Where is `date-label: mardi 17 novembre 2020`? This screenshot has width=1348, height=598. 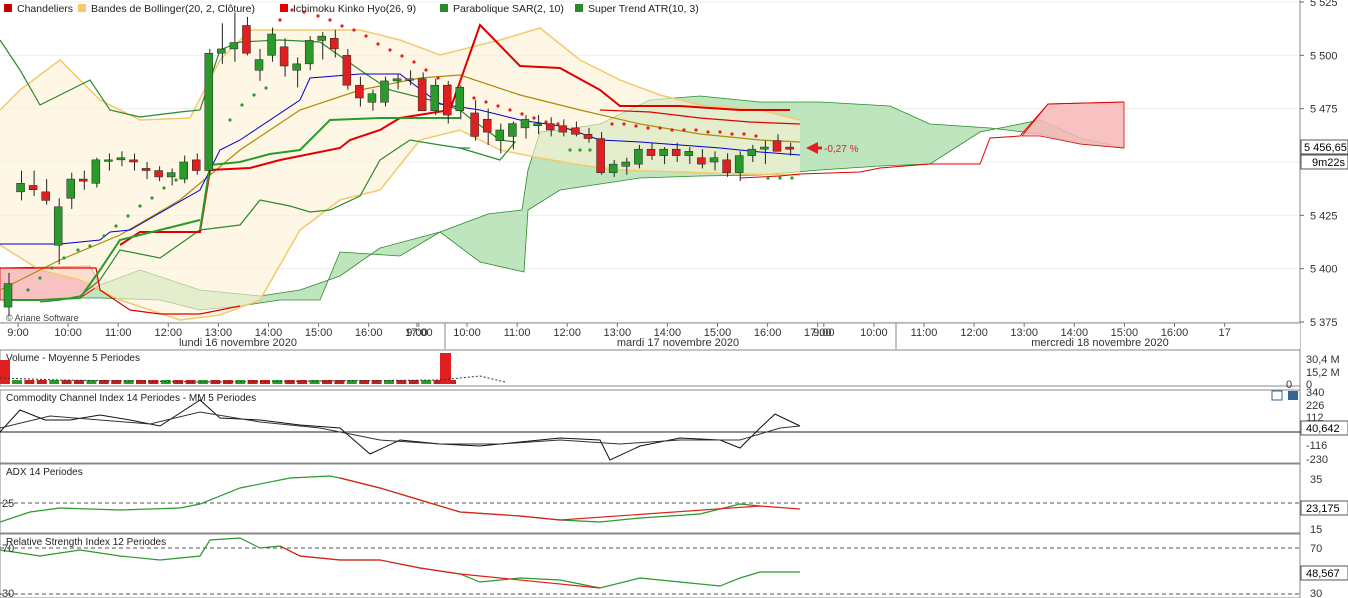 date-label: mardi 17 novembre 2020 is located at coordinates (678, 343).